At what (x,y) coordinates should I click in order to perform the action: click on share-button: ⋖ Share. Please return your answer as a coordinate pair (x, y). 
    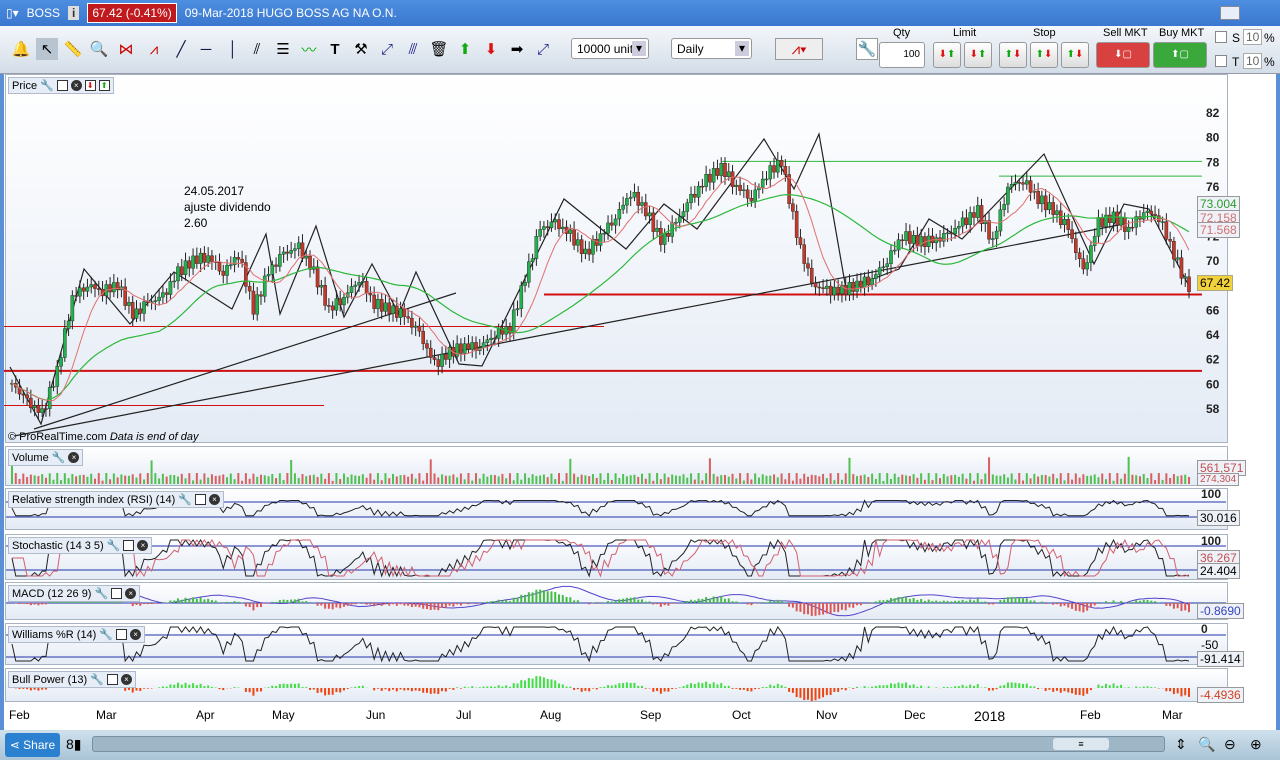
    Looking at the image, I should click on (32, 745).